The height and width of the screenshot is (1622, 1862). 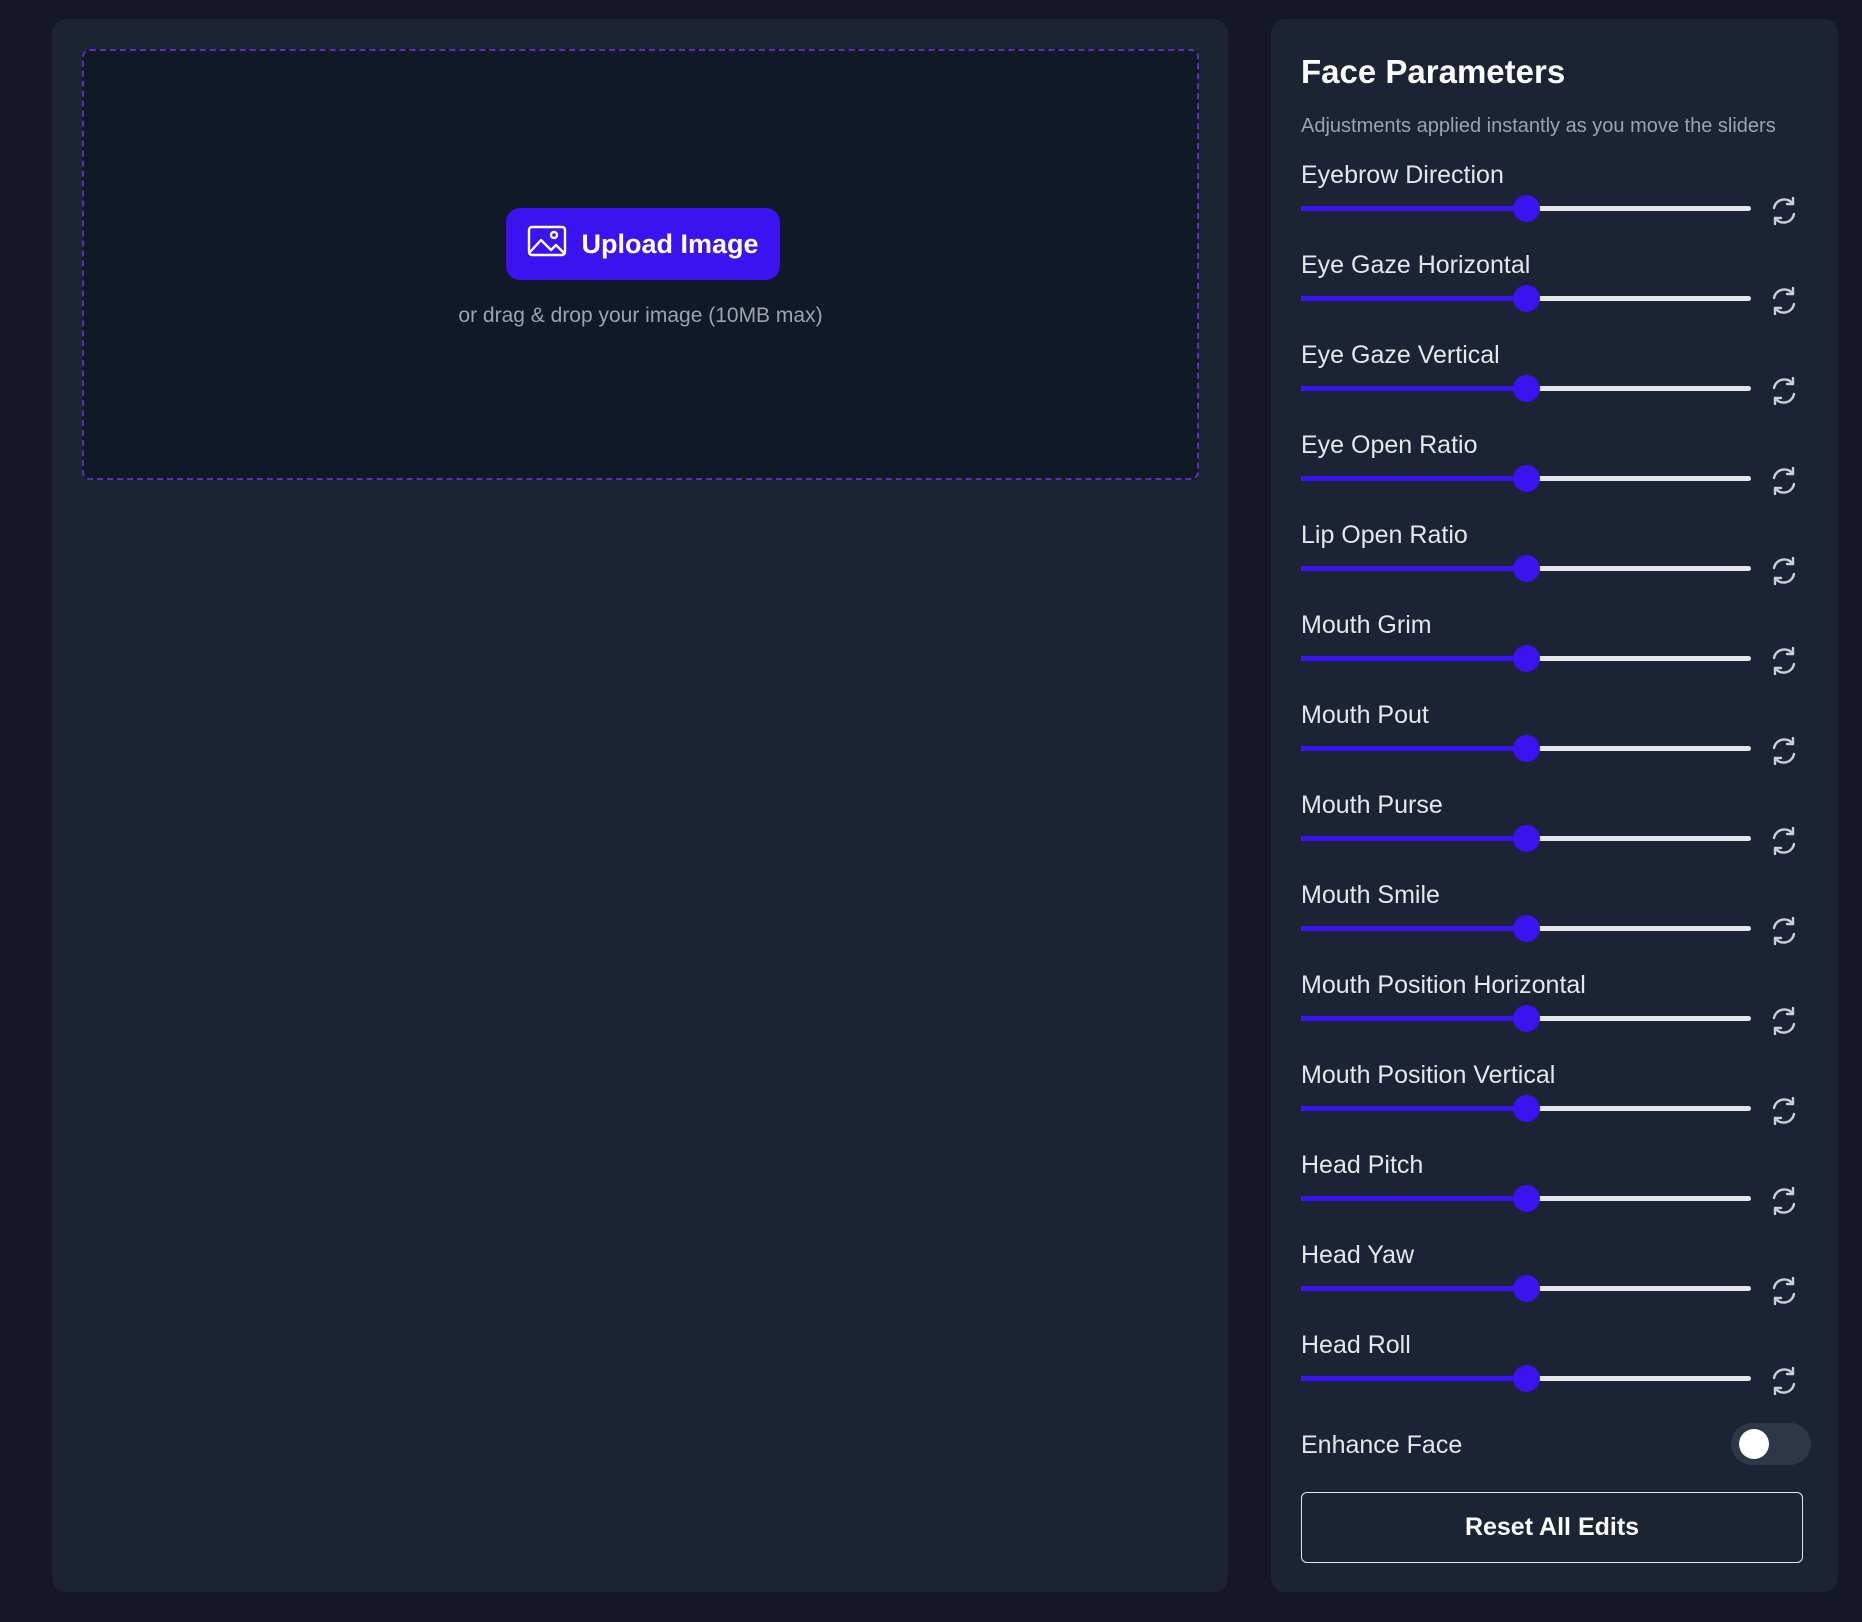 What do you see at coordinates (1754, 1444) in the screenshot?
I see `toggle-knob` at bounding box center [1754, 1444].